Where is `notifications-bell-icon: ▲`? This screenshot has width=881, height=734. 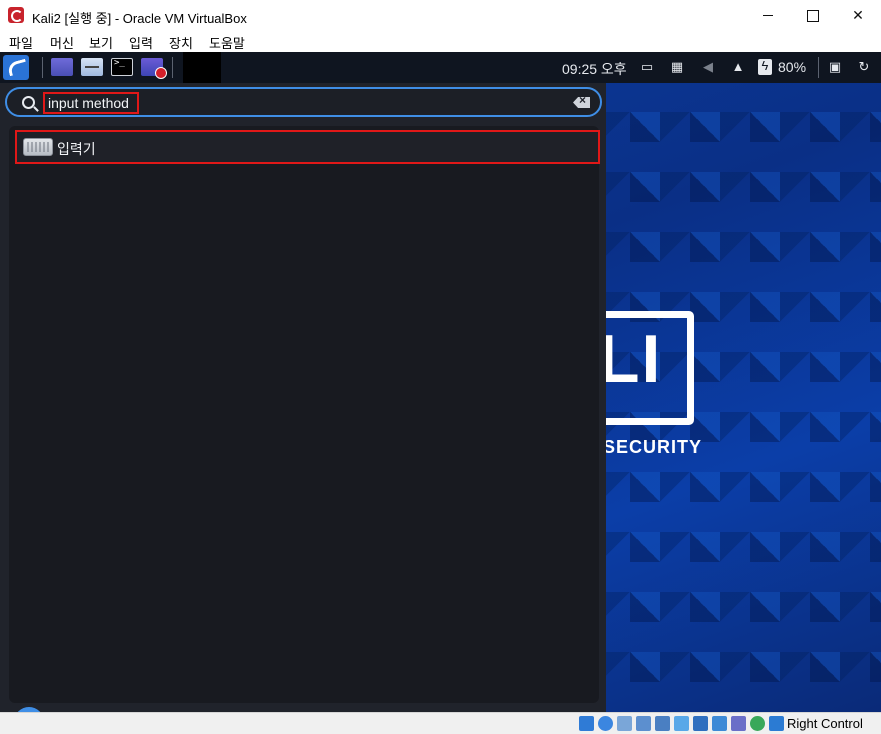
notifications-bell-icon: ▲ is located at coordinates (738, 67).